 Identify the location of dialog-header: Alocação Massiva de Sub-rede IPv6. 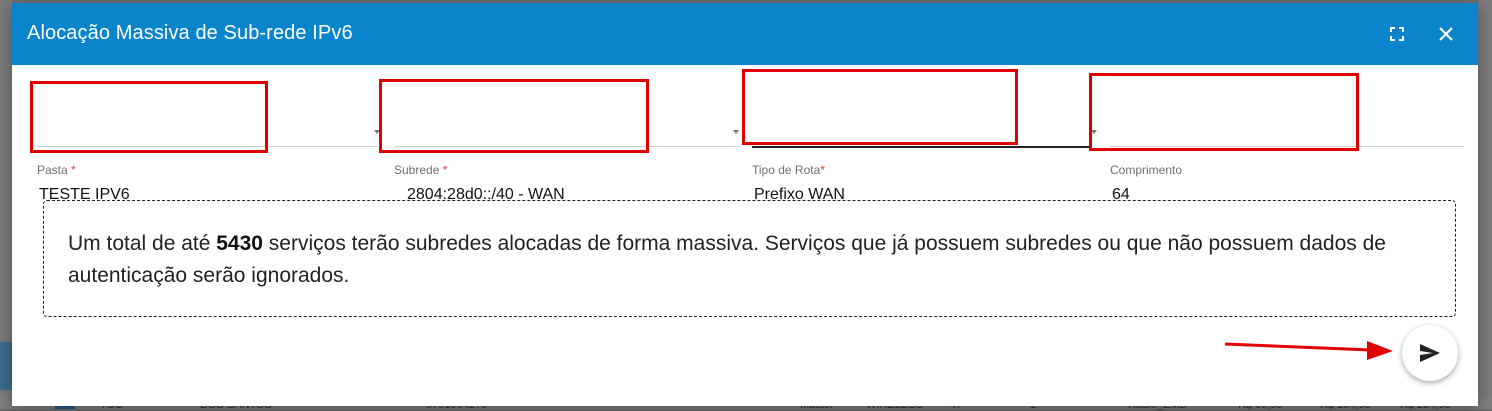
(745, 34).